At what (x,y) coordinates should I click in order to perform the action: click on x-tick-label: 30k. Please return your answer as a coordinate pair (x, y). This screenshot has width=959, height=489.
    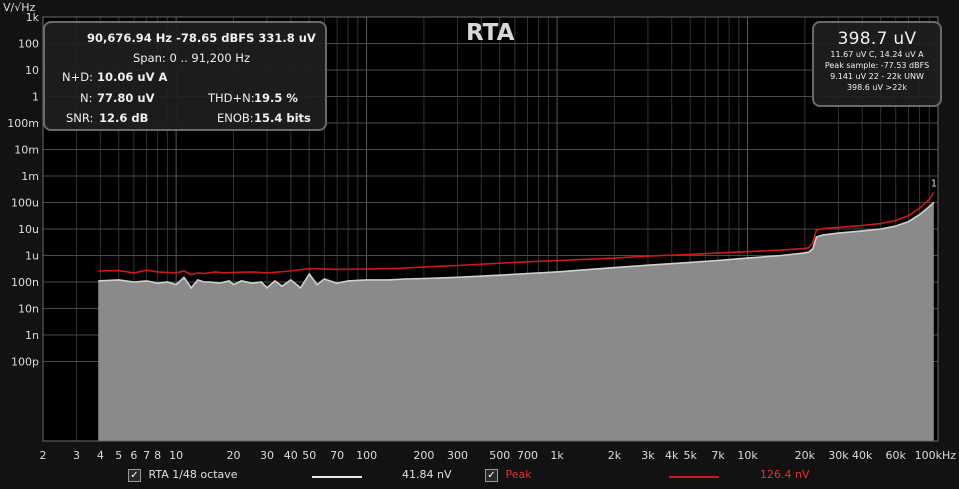
    Looking at the image, I should click on (838, 455).